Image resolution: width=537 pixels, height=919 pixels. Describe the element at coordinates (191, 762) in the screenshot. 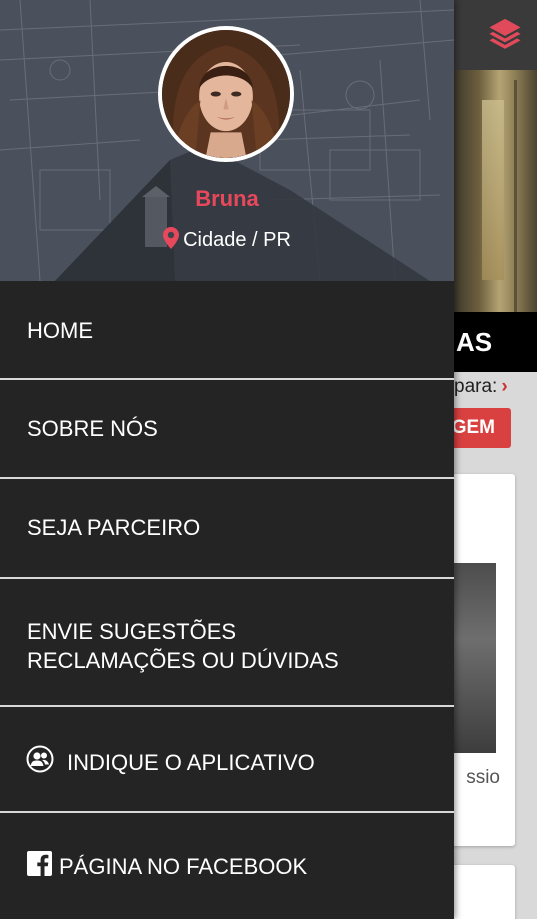

I see `menu-item-label: INDIQUE O APLICATIVO` at that location.